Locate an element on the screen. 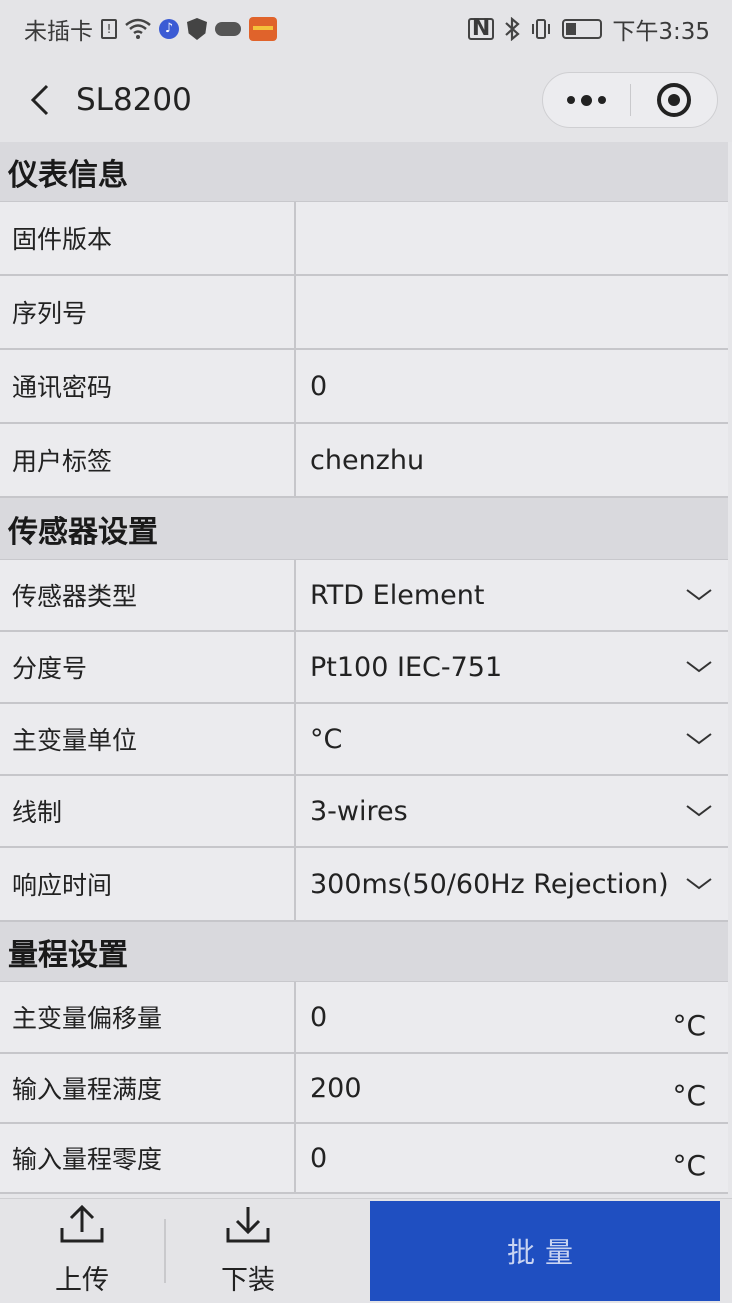 This screenshot has width=732, height=1303. chevron-left-icon is located at coordinates (39, 100).